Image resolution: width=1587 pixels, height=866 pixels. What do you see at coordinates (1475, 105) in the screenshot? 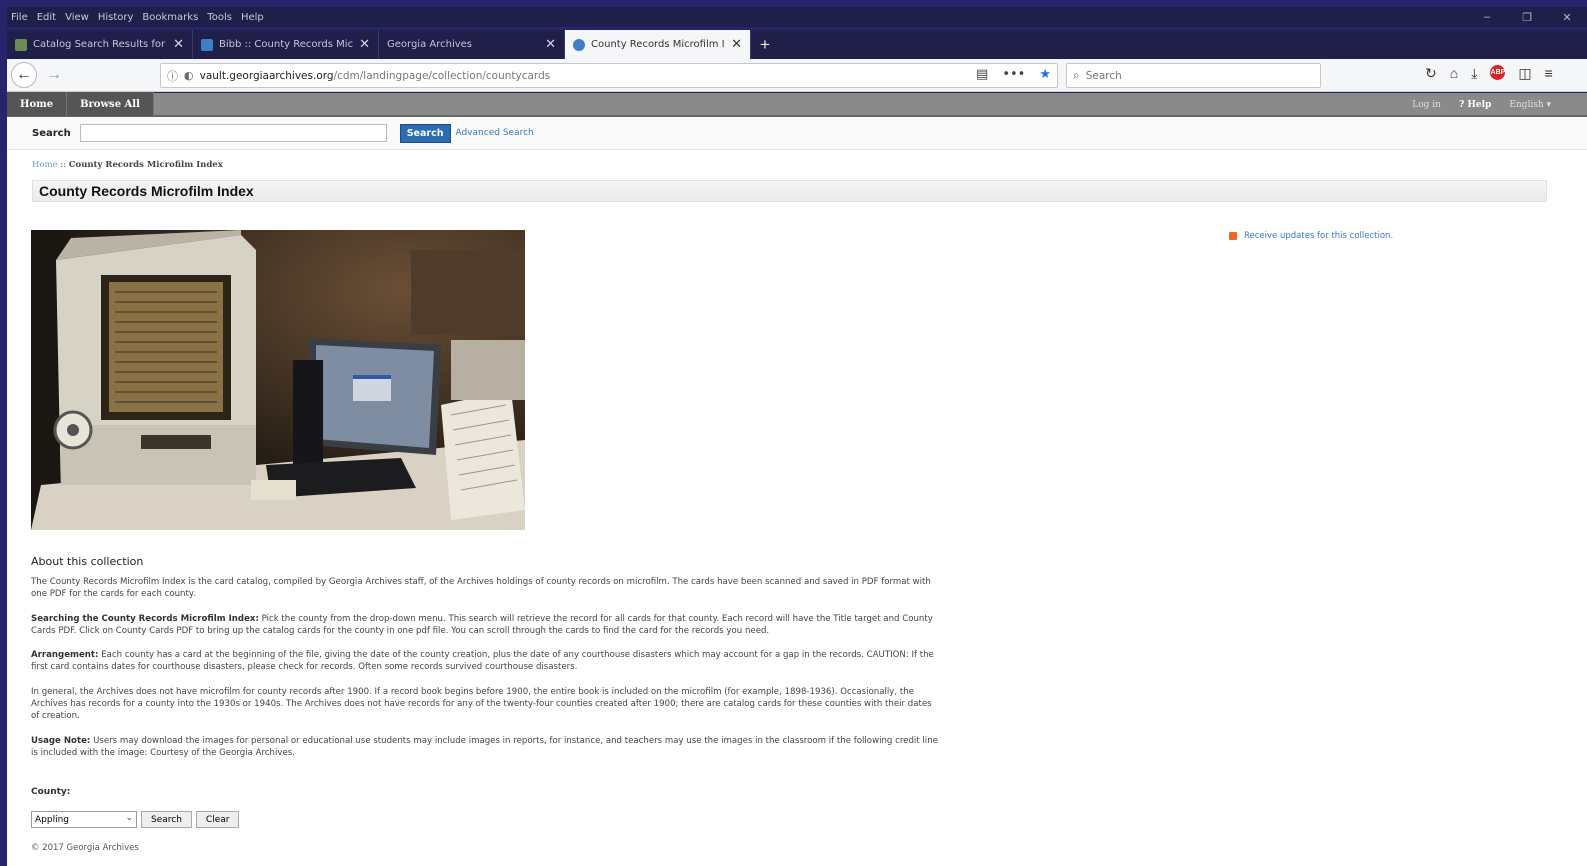
I see `help-link: ? Help` at bounding box center [1475, 105].